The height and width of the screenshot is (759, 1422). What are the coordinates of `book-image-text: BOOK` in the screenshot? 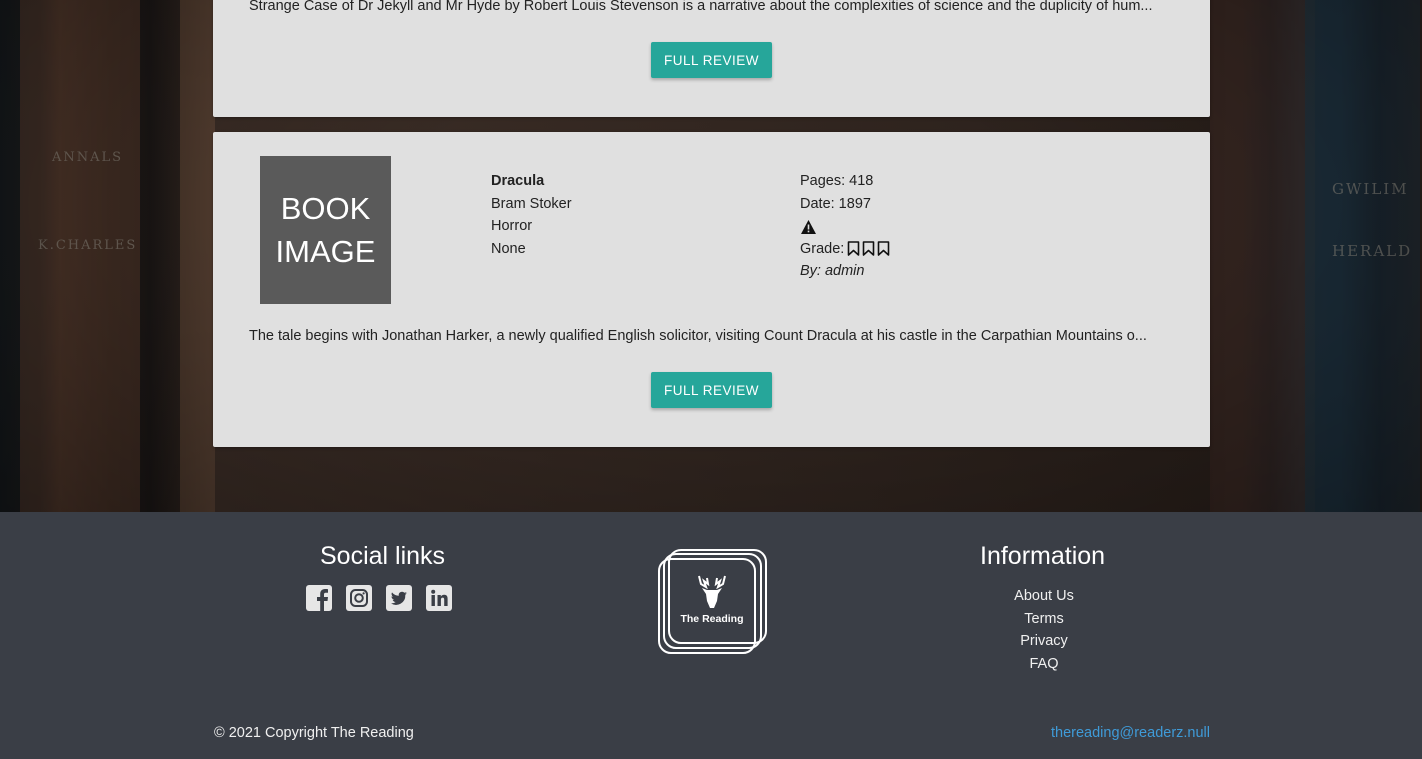 It's located at (325, 208).